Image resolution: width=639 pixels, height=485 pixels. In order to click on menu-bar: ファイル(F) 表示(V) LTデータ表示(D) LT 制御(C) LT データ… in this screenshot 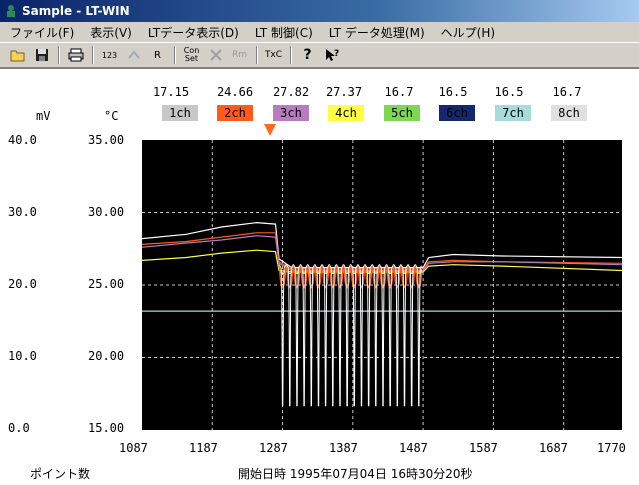, I will do `click(319, 32)`.